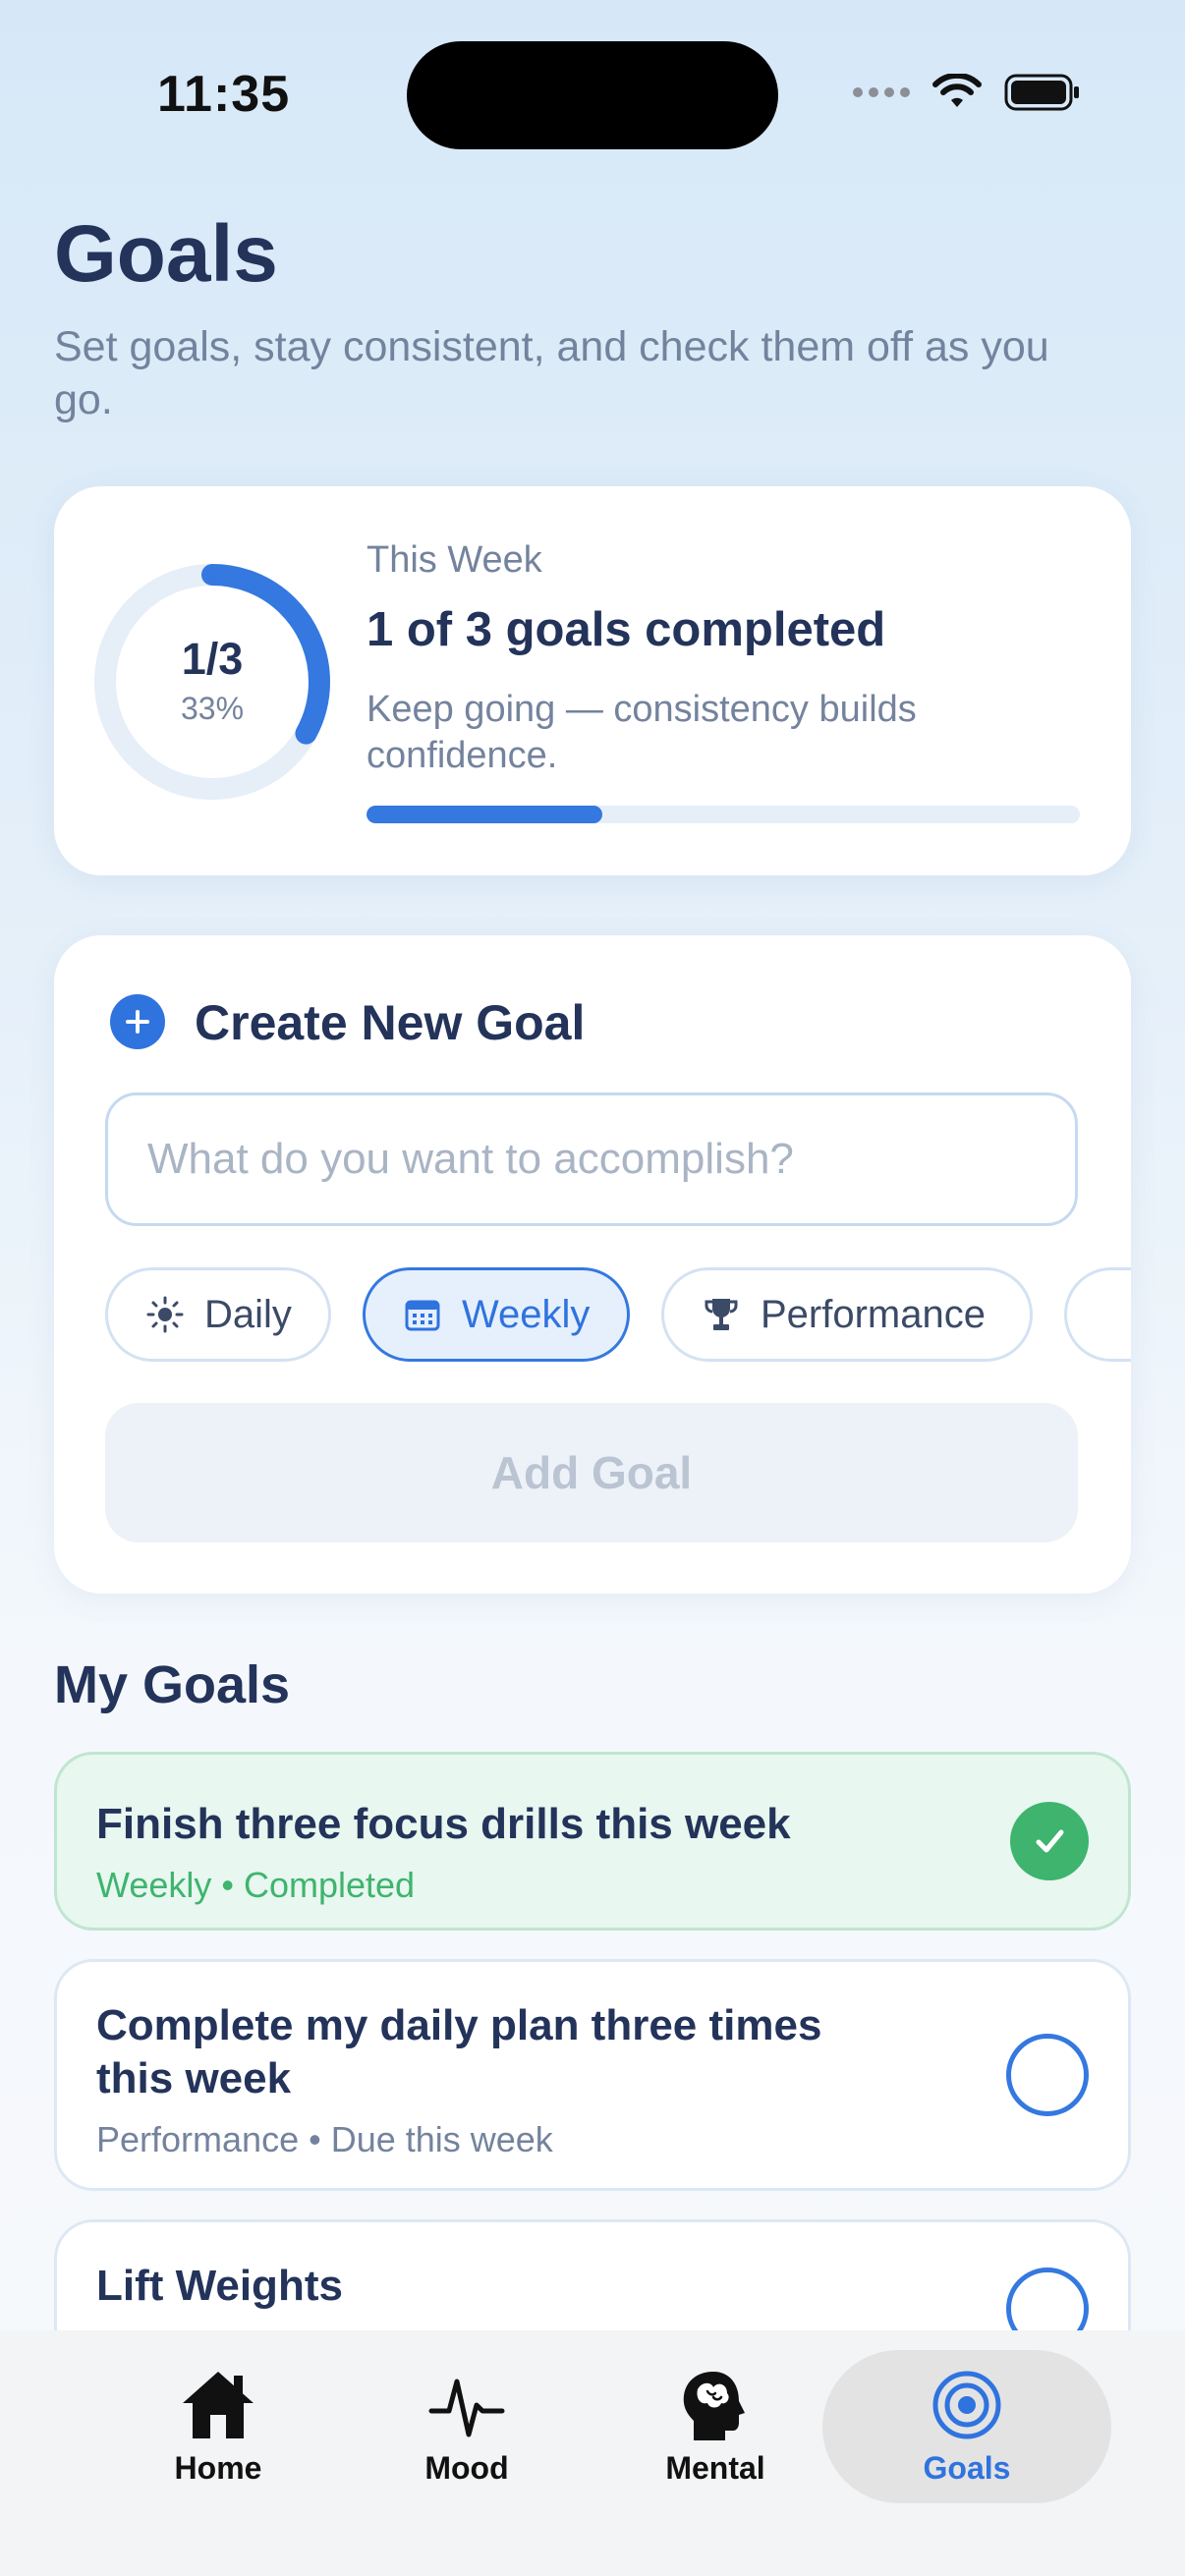 Image resolution: width=1185 pixels, height=2576 pixels. Describe the element at coordinates (592, 1159) in the screenshot. I see `goal-text-input` at that location.